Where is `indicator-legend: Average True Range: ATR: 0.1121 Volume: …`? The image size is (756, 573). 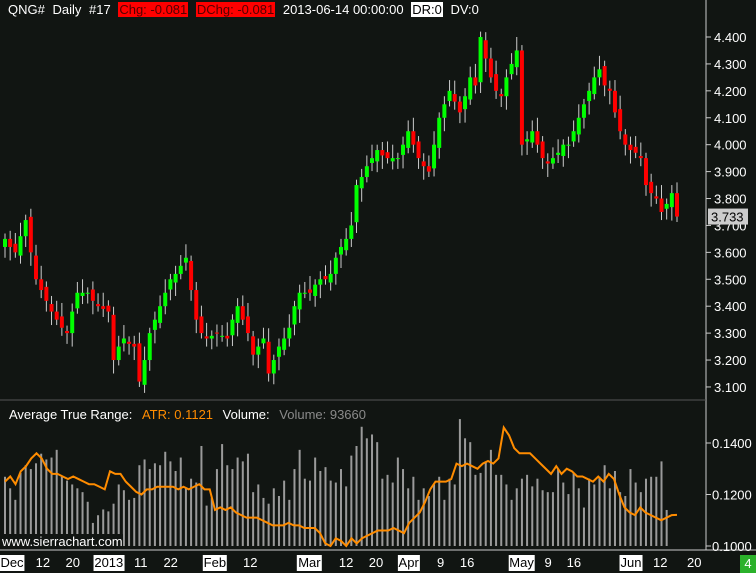 indicator-legend: Average True Range: ATR: 0.1121 Volume: … is located at coordinates (187, 414).